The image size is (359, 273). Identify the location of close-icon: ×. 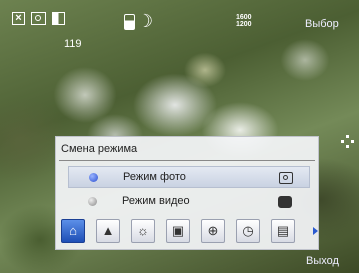
(18, 18).